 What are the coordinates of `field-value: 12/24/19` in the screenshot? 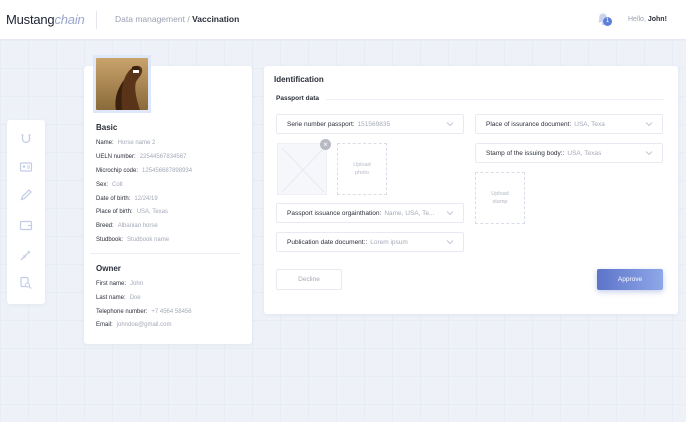 It's located at (146, 199).